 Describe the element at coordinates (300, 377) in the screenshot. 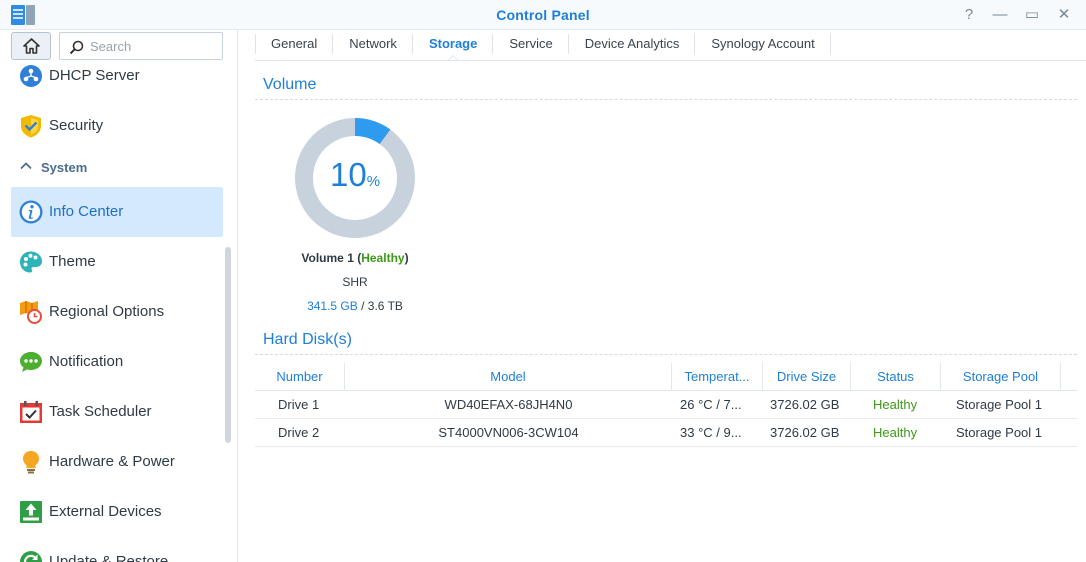

I see `column-header-number: Number` at that location.